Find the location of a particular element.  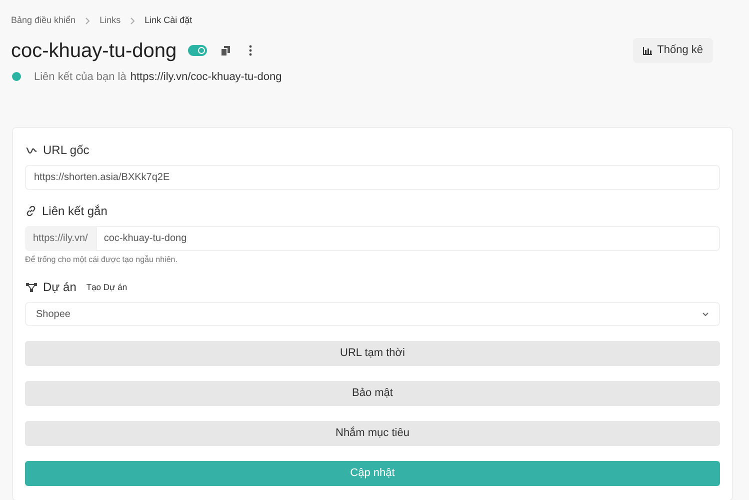

more-vertical-icon is located at coordinates (250, 50).